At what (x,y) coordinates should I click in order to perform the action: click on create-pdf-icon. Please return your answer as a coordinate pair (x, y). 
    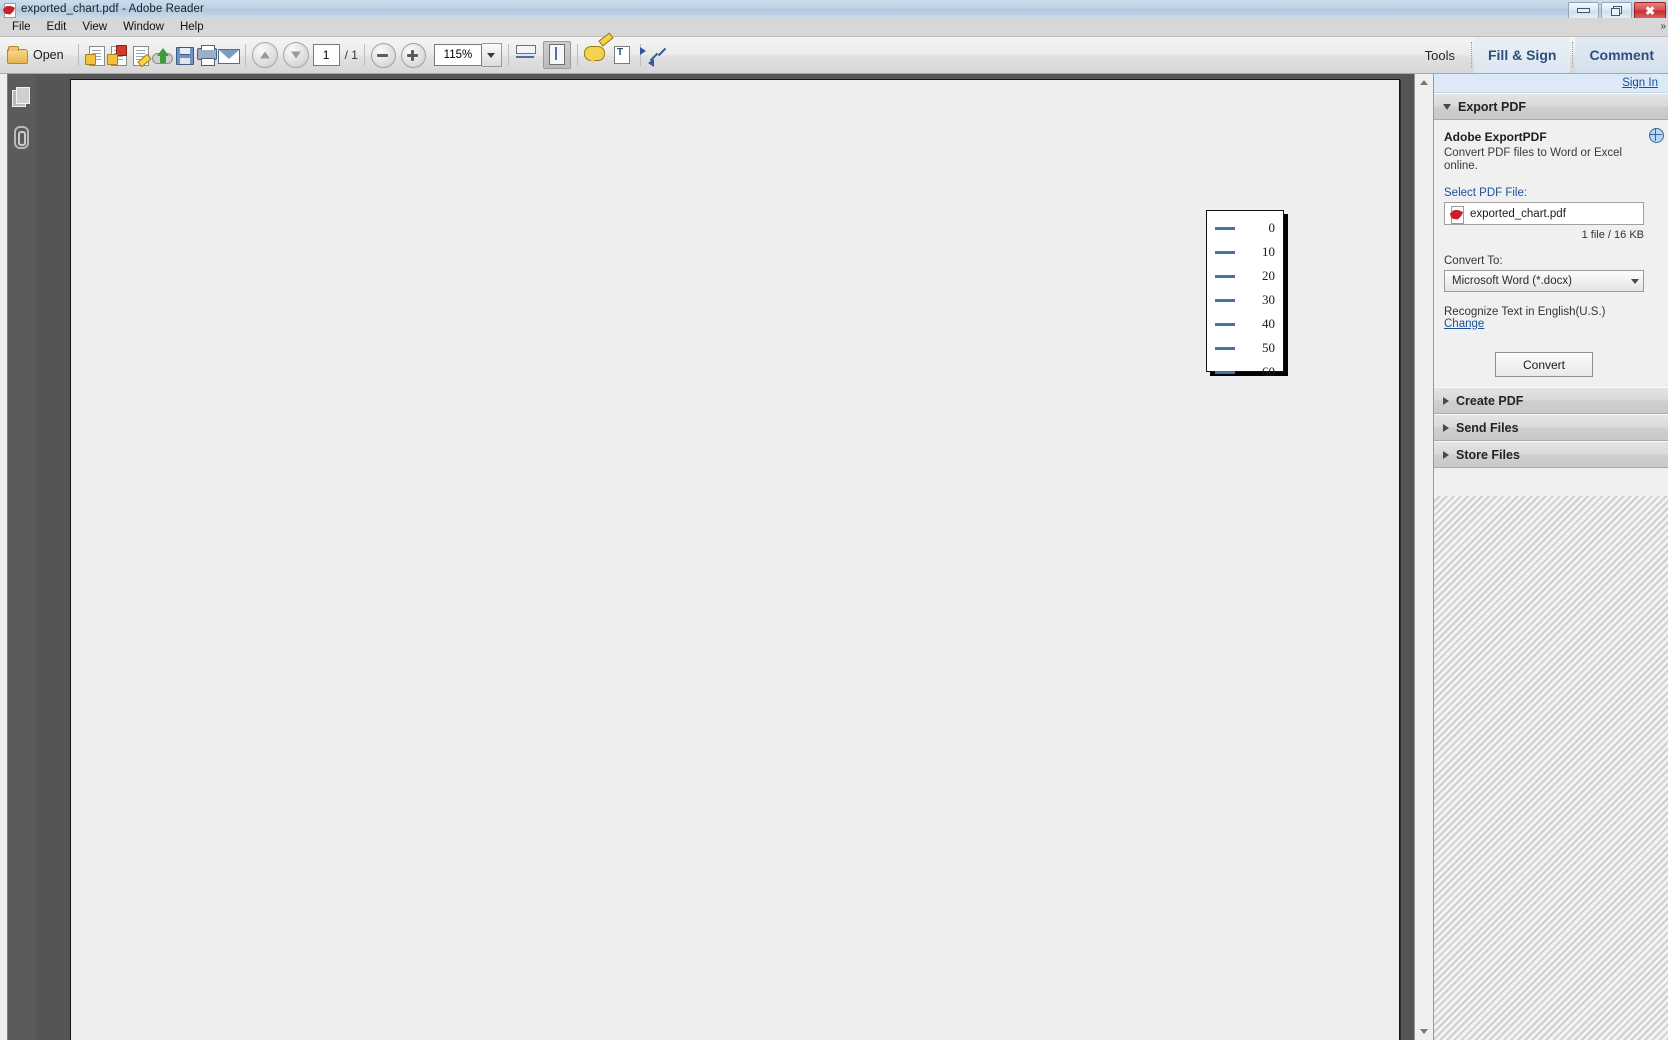
    Looking at the image, I should click on (95, 55).